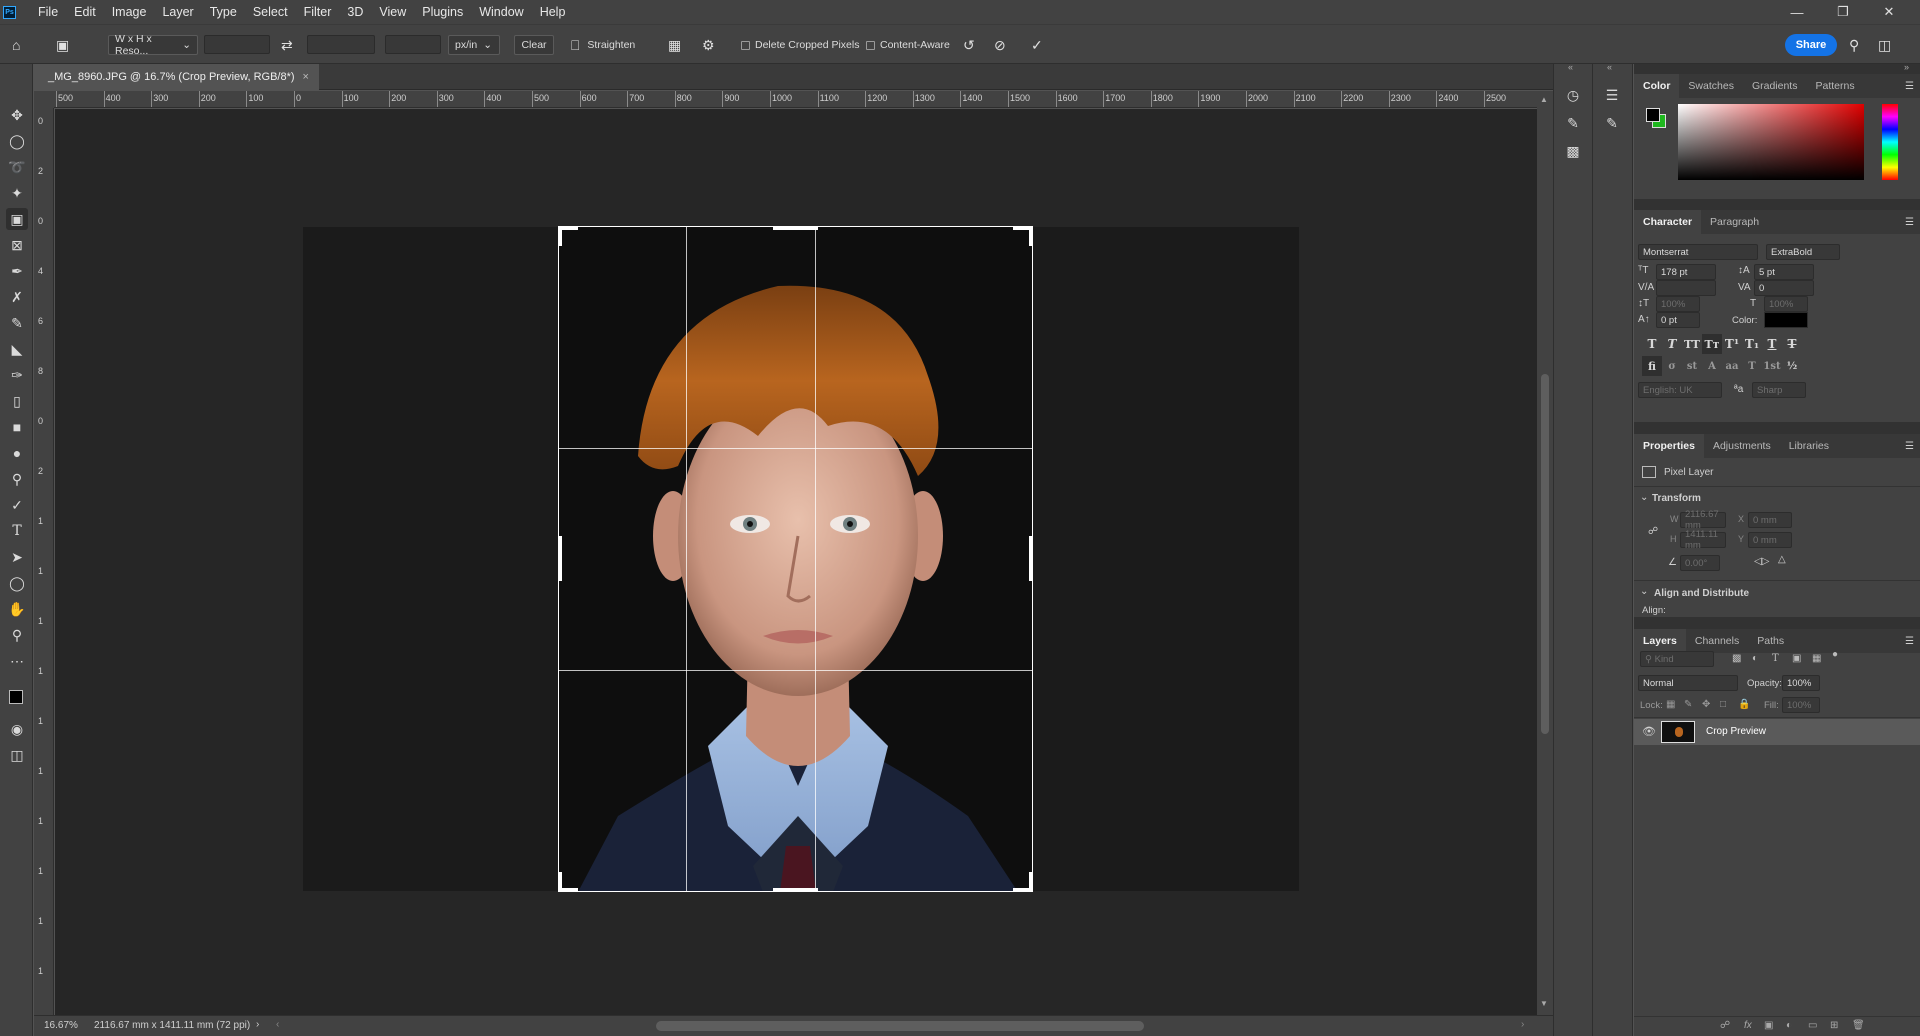 The image size is (1920, 1036). I want to click on scroll-down-icon: ▼, so click(1544, 1003).